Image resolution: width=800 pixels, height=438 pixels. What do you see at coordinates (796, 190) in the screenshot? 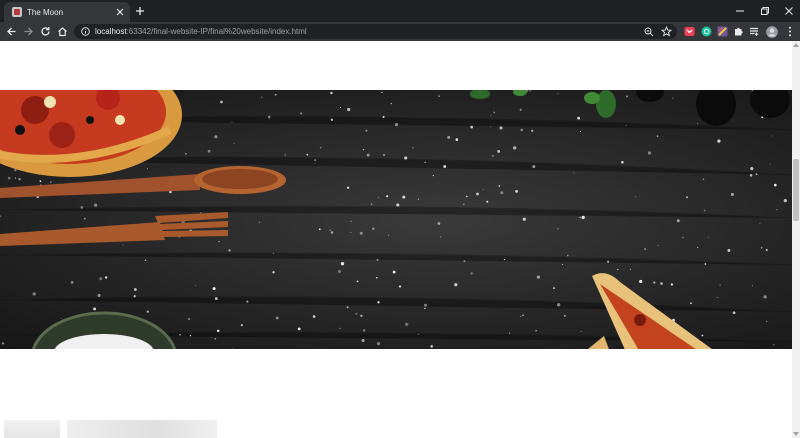
I see `scrollbar-thumb` at bounding box center [796, 190].